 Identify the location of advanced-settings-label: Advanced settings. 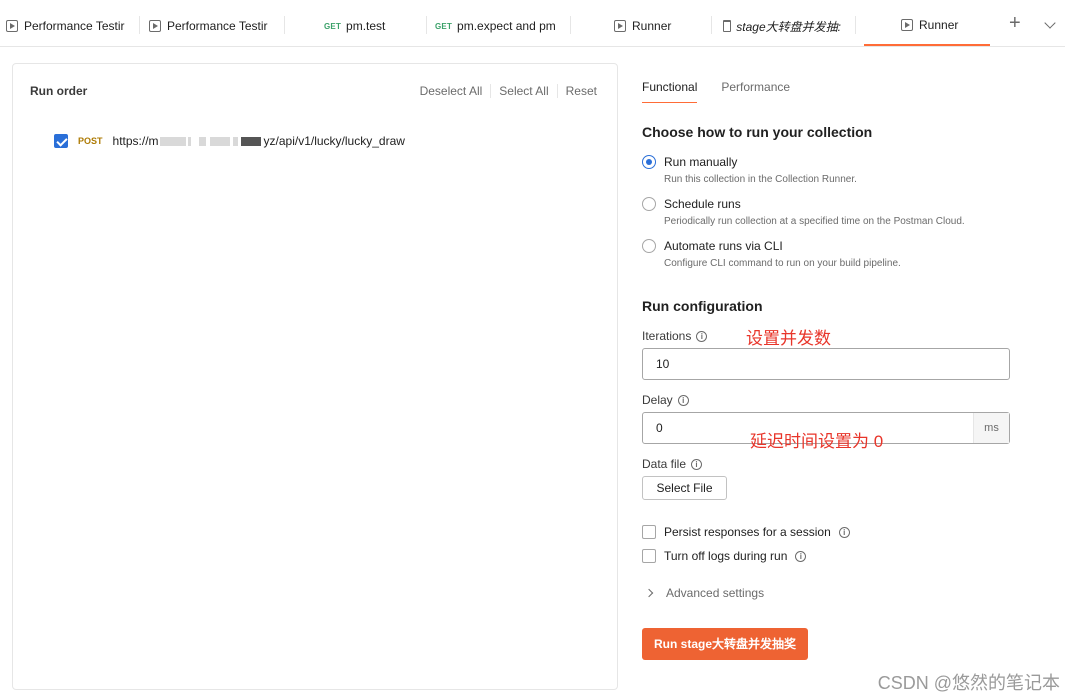
(715, 593).